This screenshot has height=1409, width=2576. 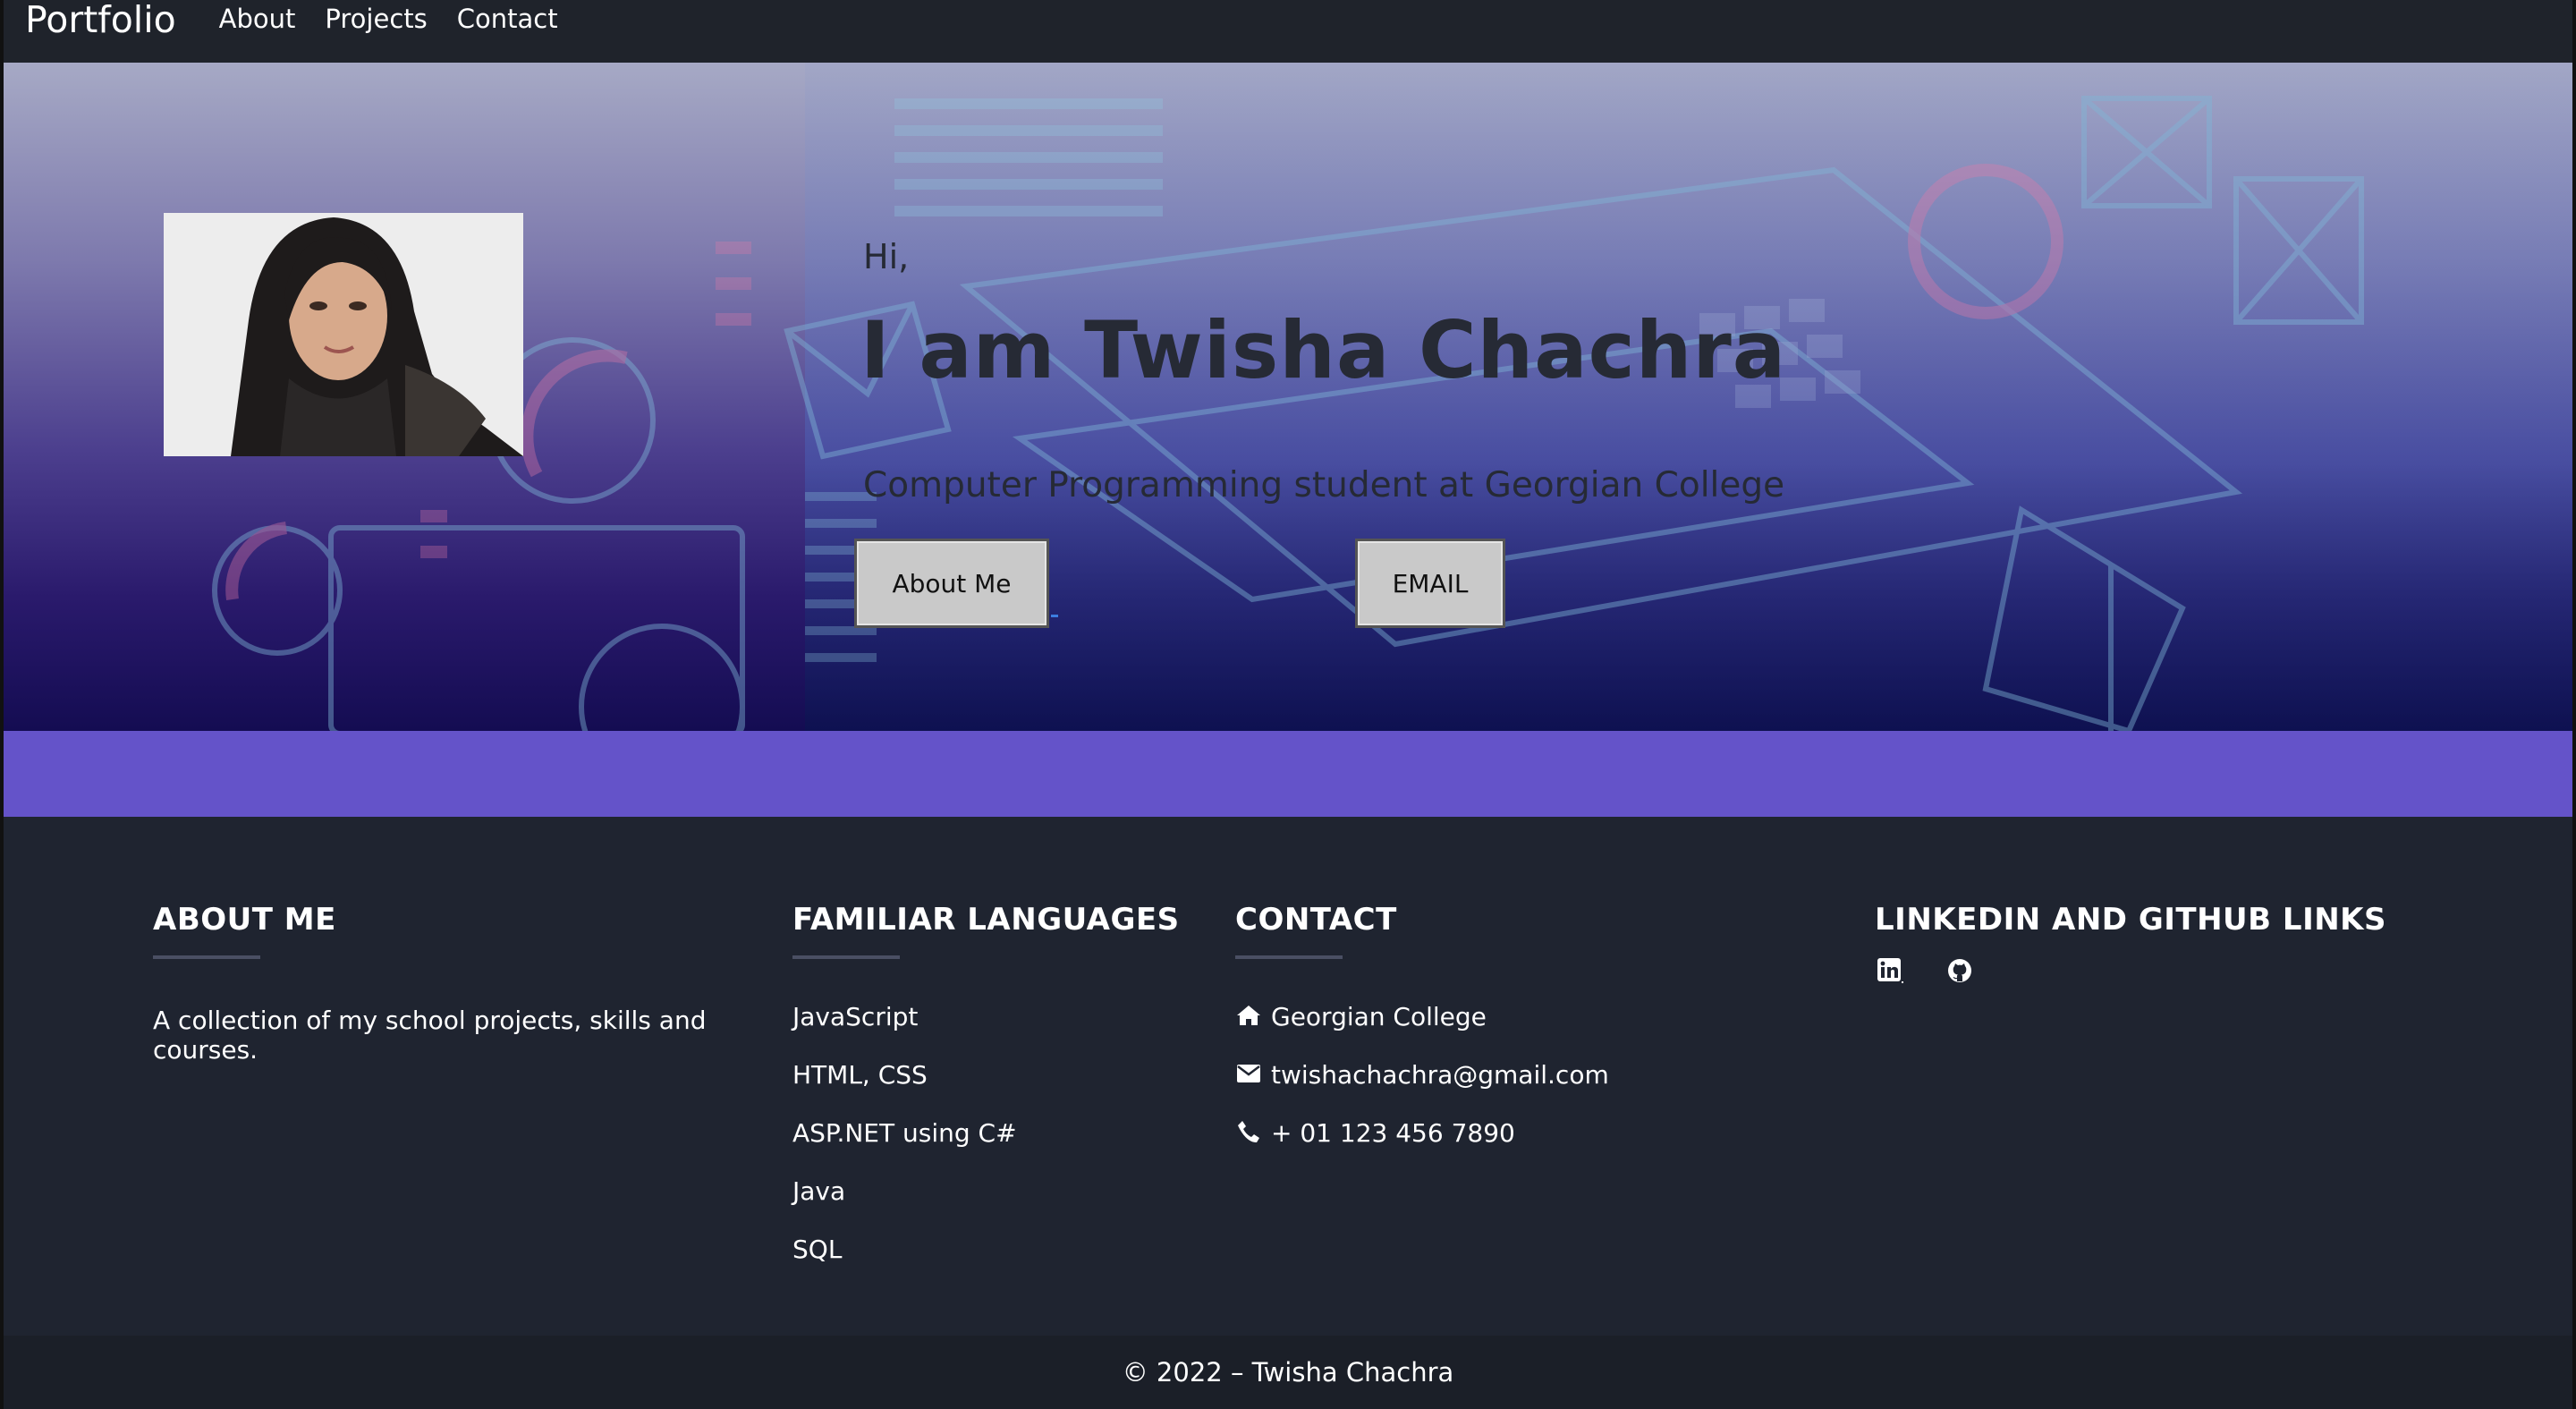 I want to click on linkedin-icon, so click(x=1890, y=971).